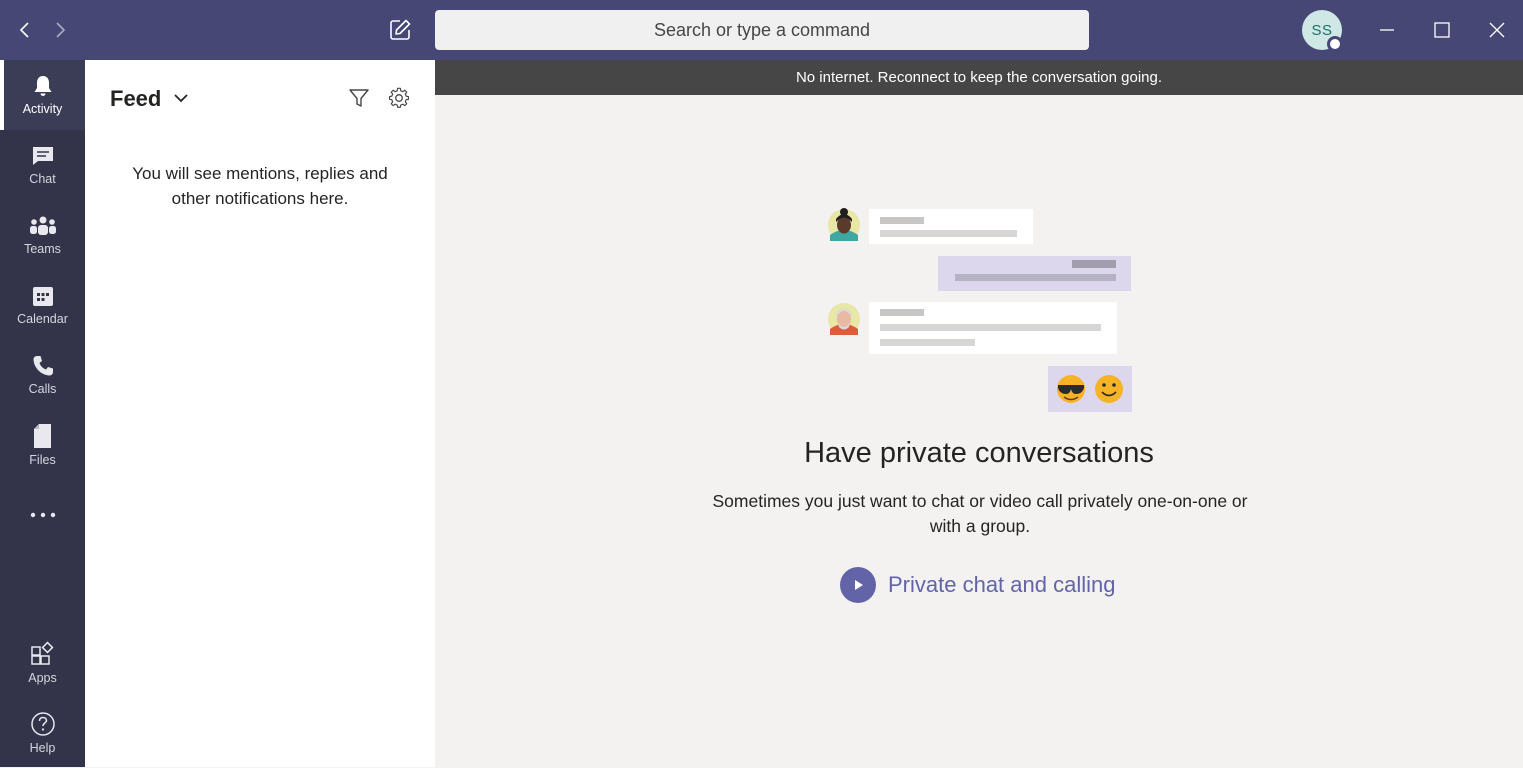 The image size is (1523, 768). I want to click on close-button, so click(1497, 30).